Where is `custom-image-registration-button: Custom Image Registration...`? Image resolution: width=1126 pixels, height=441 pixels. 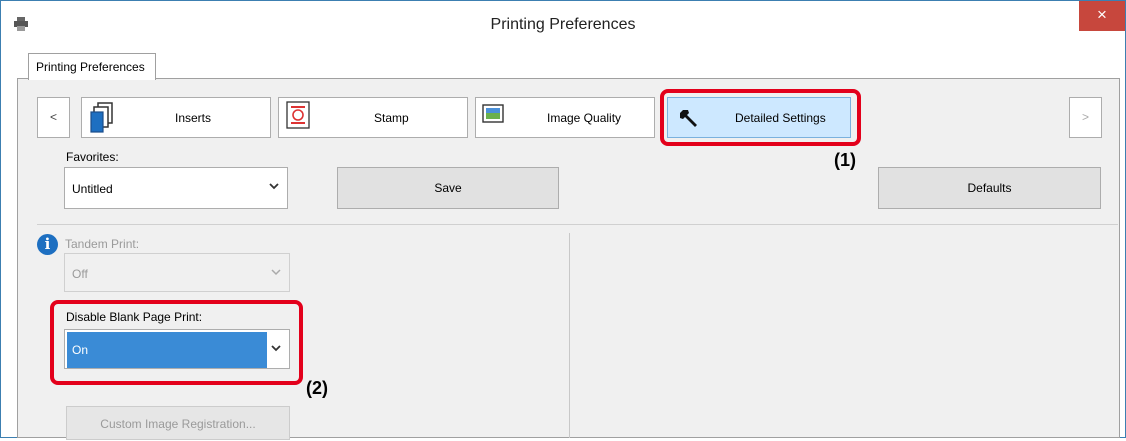 custom-image-registration-button: Custom Image Registration... is located at coordinates (178, 423).